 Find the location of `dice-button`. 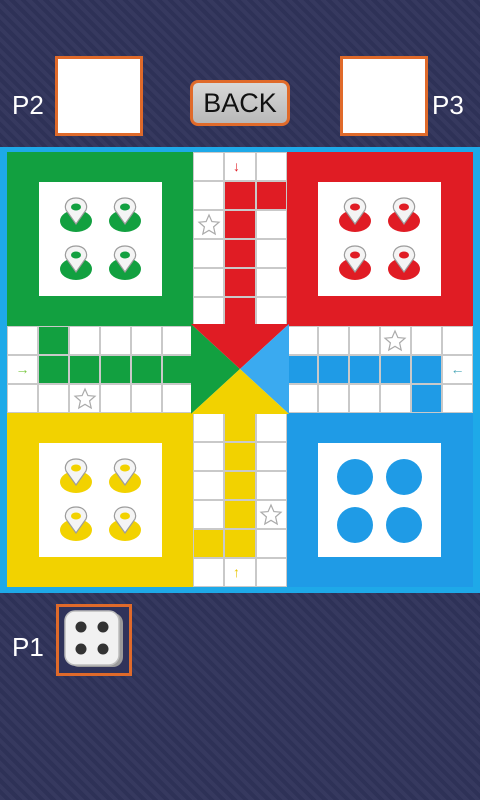

dice-button is located at coordinates (94, 640).